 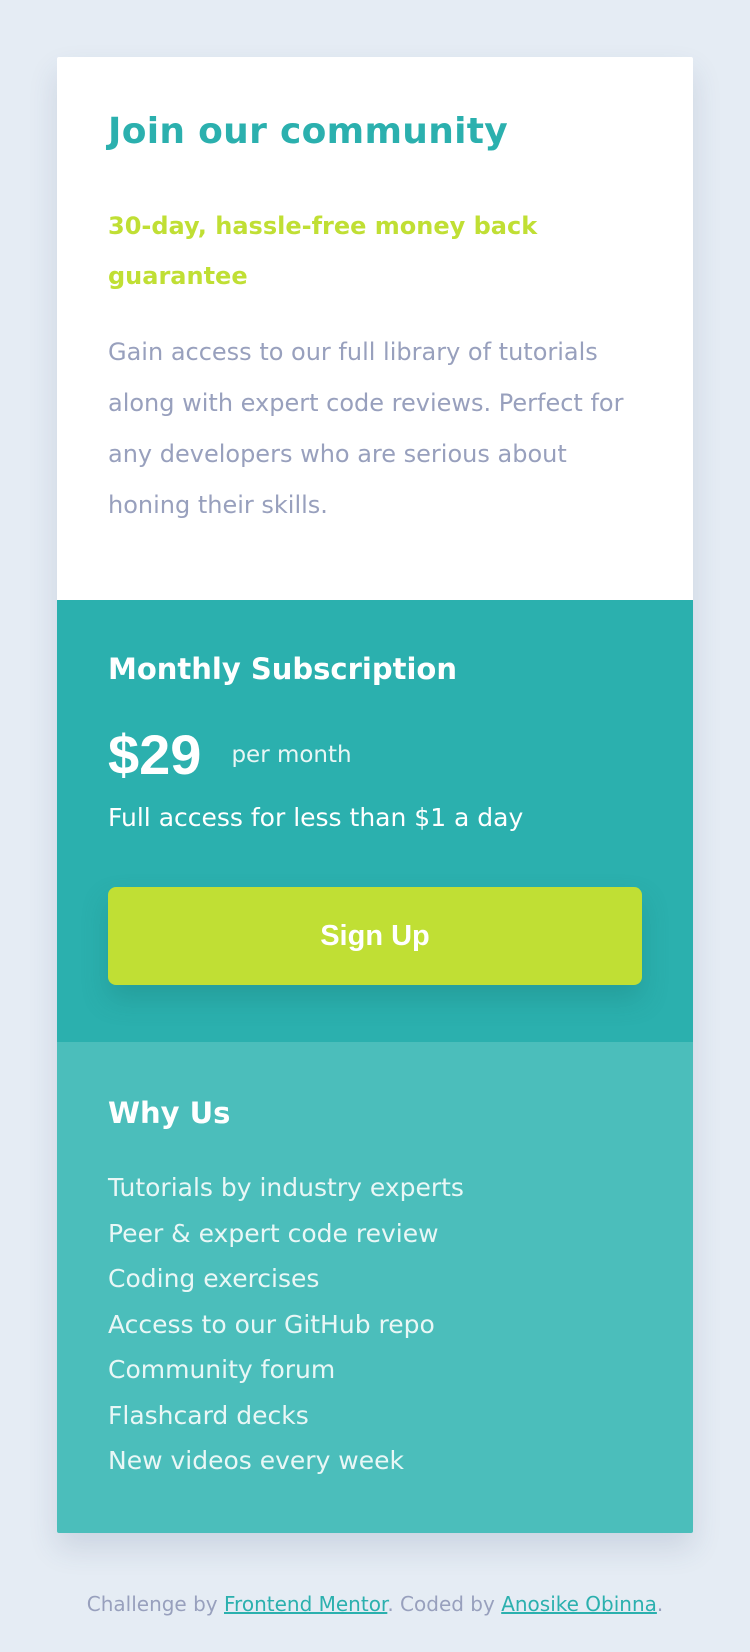 I want to click on price-amount: $29, so click(x=155, y=754).